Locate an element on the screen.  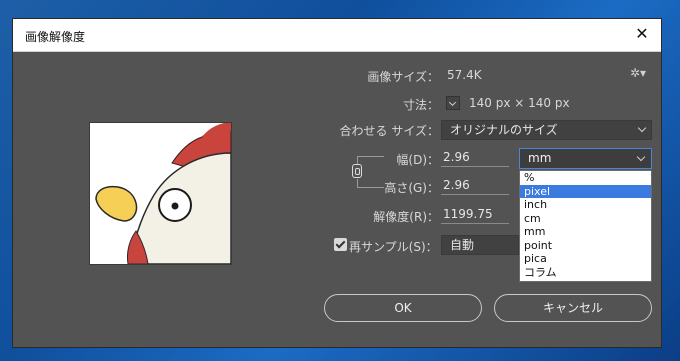
fit-to-label: 合わせる サイズ： is located at coordinates (389, 131).